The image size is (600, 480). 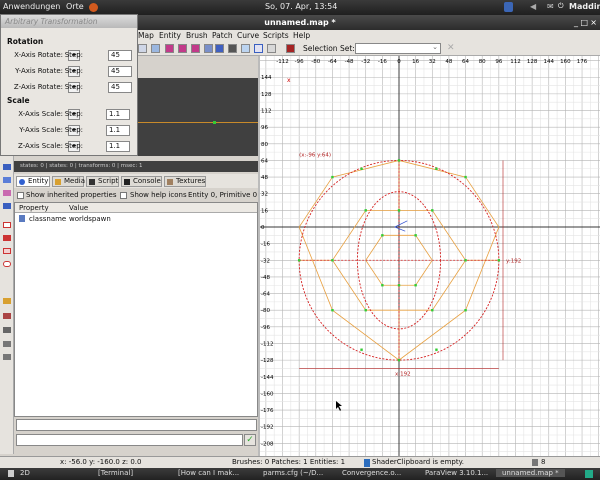 What do you see at coordinates (33, 181) in the screenshot?
I see `tab-entity: Entity` at bounding box center [33, 181].